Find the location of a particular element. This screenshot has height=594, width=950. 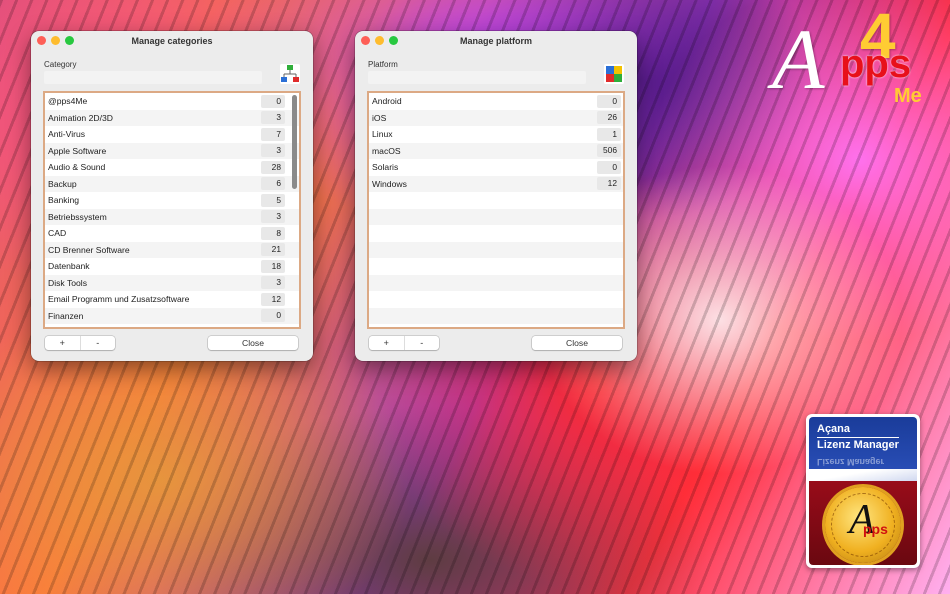

category-name: Animation 2D/3D is located at coordinates (80, 117).